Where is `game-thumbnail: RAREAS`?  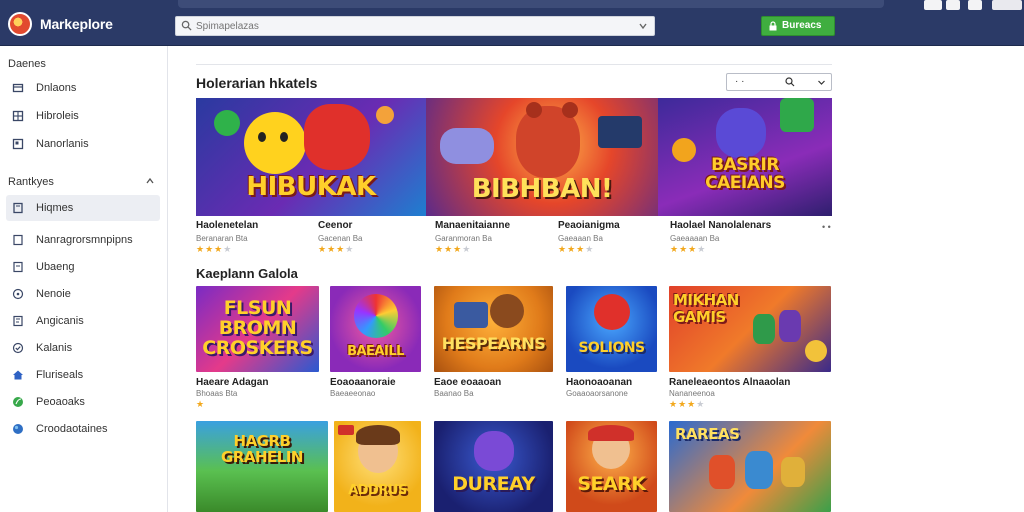
game-thumbnail: RAREAS is located at coordinates (750, 466).